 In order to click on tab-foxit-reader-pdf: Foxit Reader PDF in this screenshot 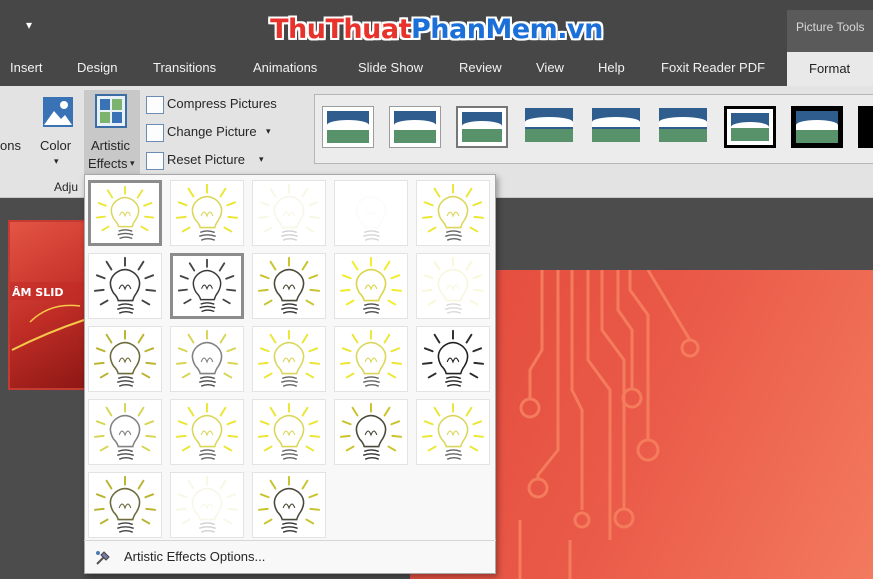, I will do `click(713, 67)`.